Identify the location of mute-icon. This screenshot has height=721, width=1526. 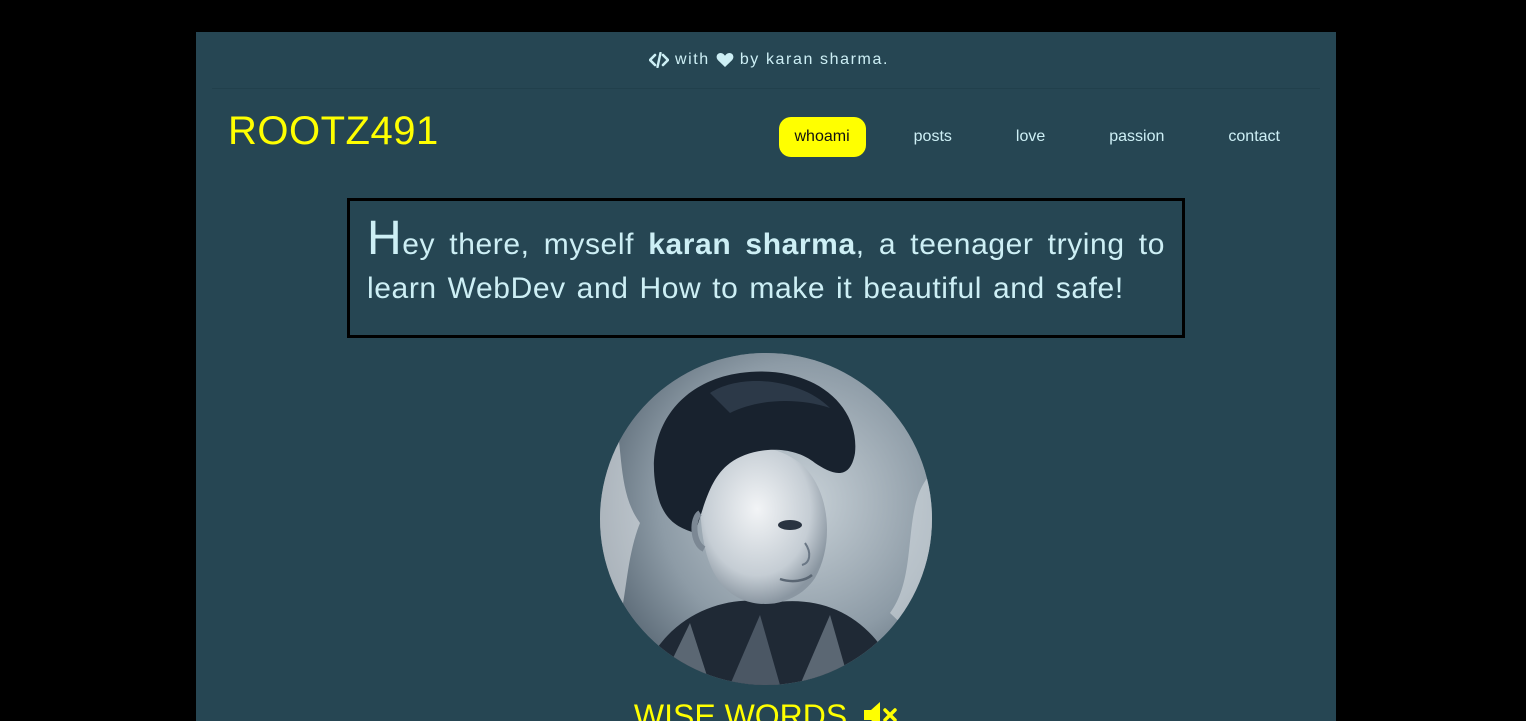
(880, 710).